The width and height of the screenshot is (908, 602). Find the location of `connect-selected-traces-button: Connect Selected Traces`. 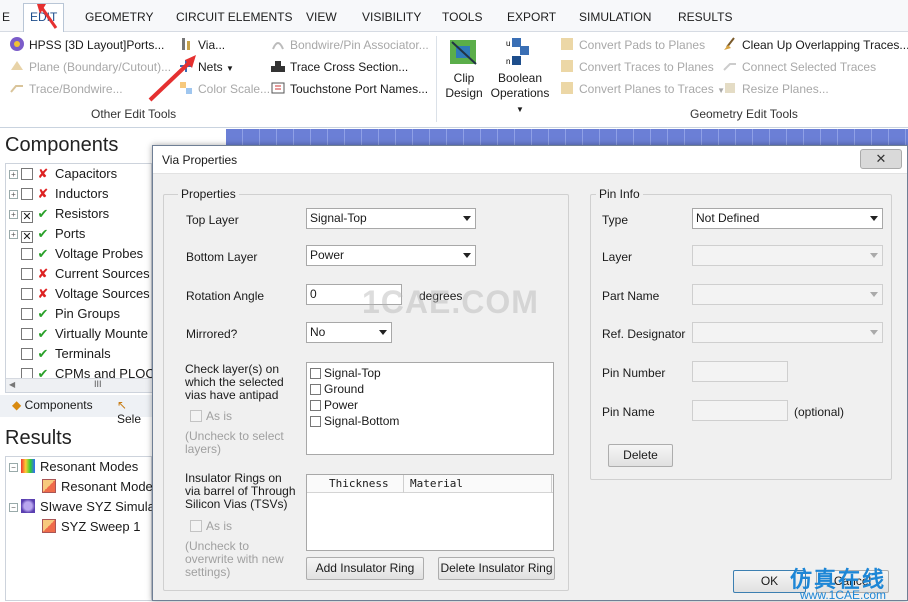

connect-selected-traces-button: Connect Selected Traces is located at coordinates (799, 67).